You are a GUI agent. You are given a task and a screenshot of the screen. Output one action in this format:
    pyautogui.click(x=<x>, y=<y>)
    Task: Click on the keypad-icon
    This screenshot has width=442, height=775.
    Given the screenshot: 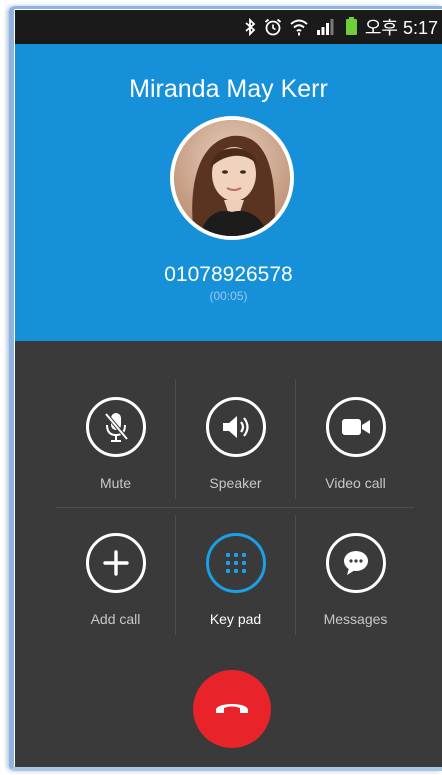 What is the action you would take?
    pyautogui.click(x=235, y=563)
    